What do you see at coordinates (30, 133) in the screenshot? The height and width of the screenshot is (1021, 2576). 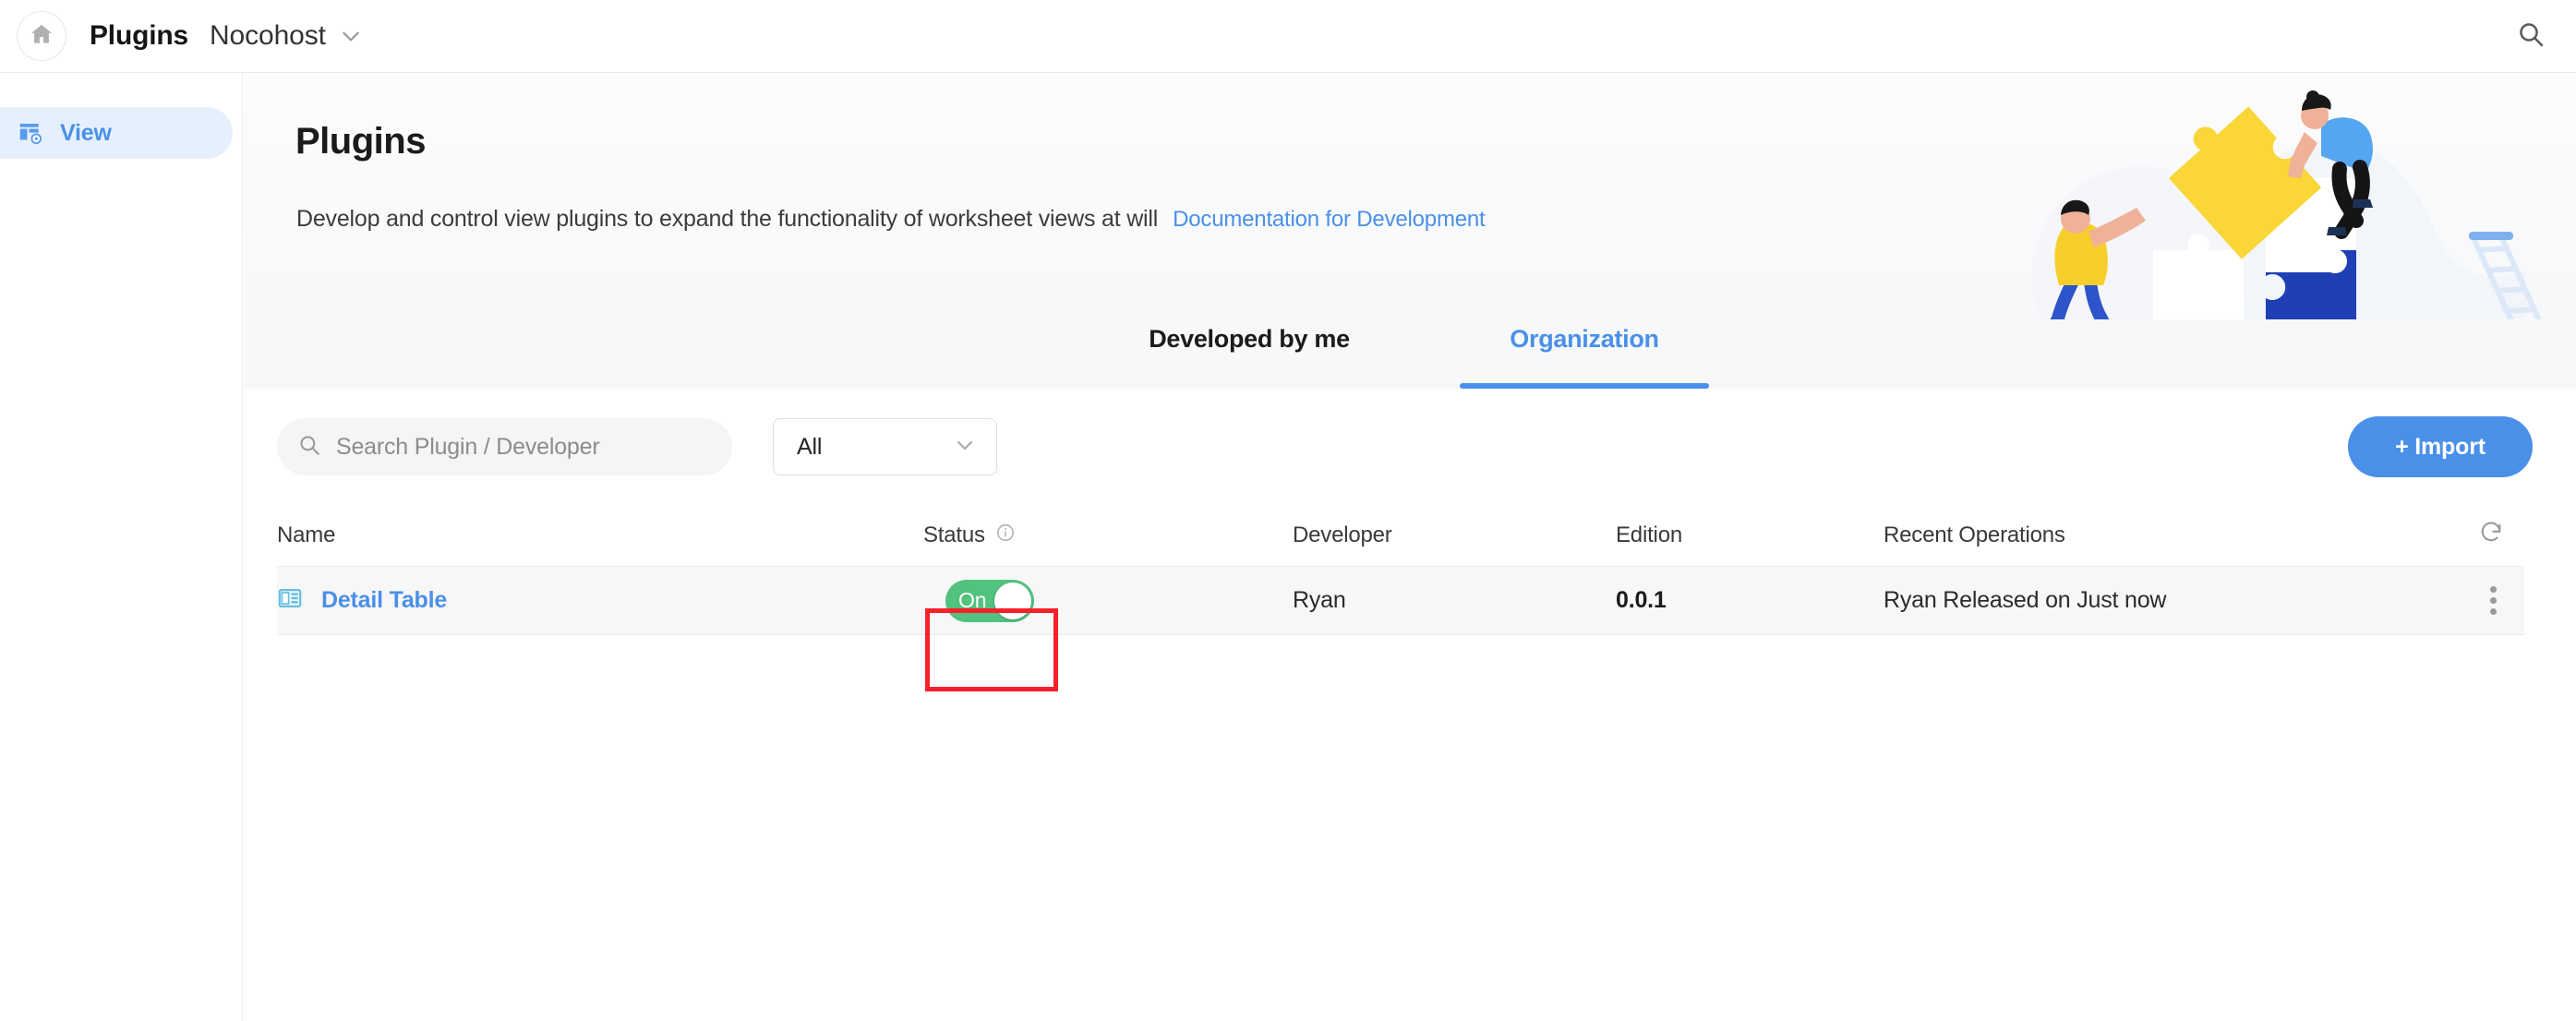 I see `view-table-icon` at bounding box center [30, 133].